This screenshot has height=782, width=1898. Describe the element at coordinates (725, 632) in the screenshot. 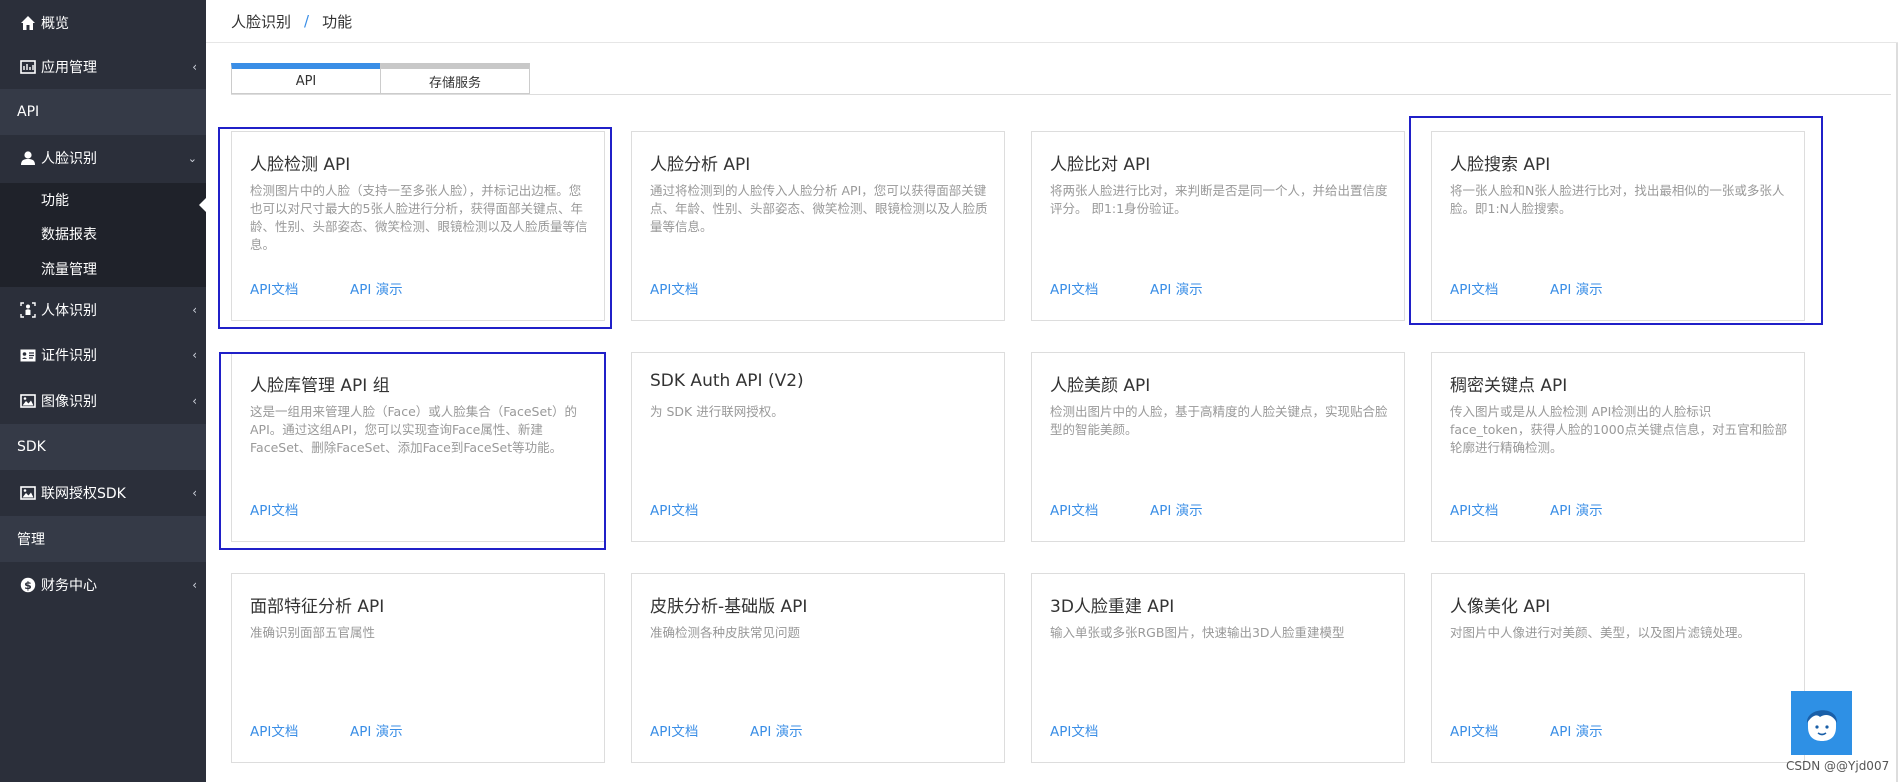

I see `card-description: 准确检测各种皮肤常见问题` at that location.